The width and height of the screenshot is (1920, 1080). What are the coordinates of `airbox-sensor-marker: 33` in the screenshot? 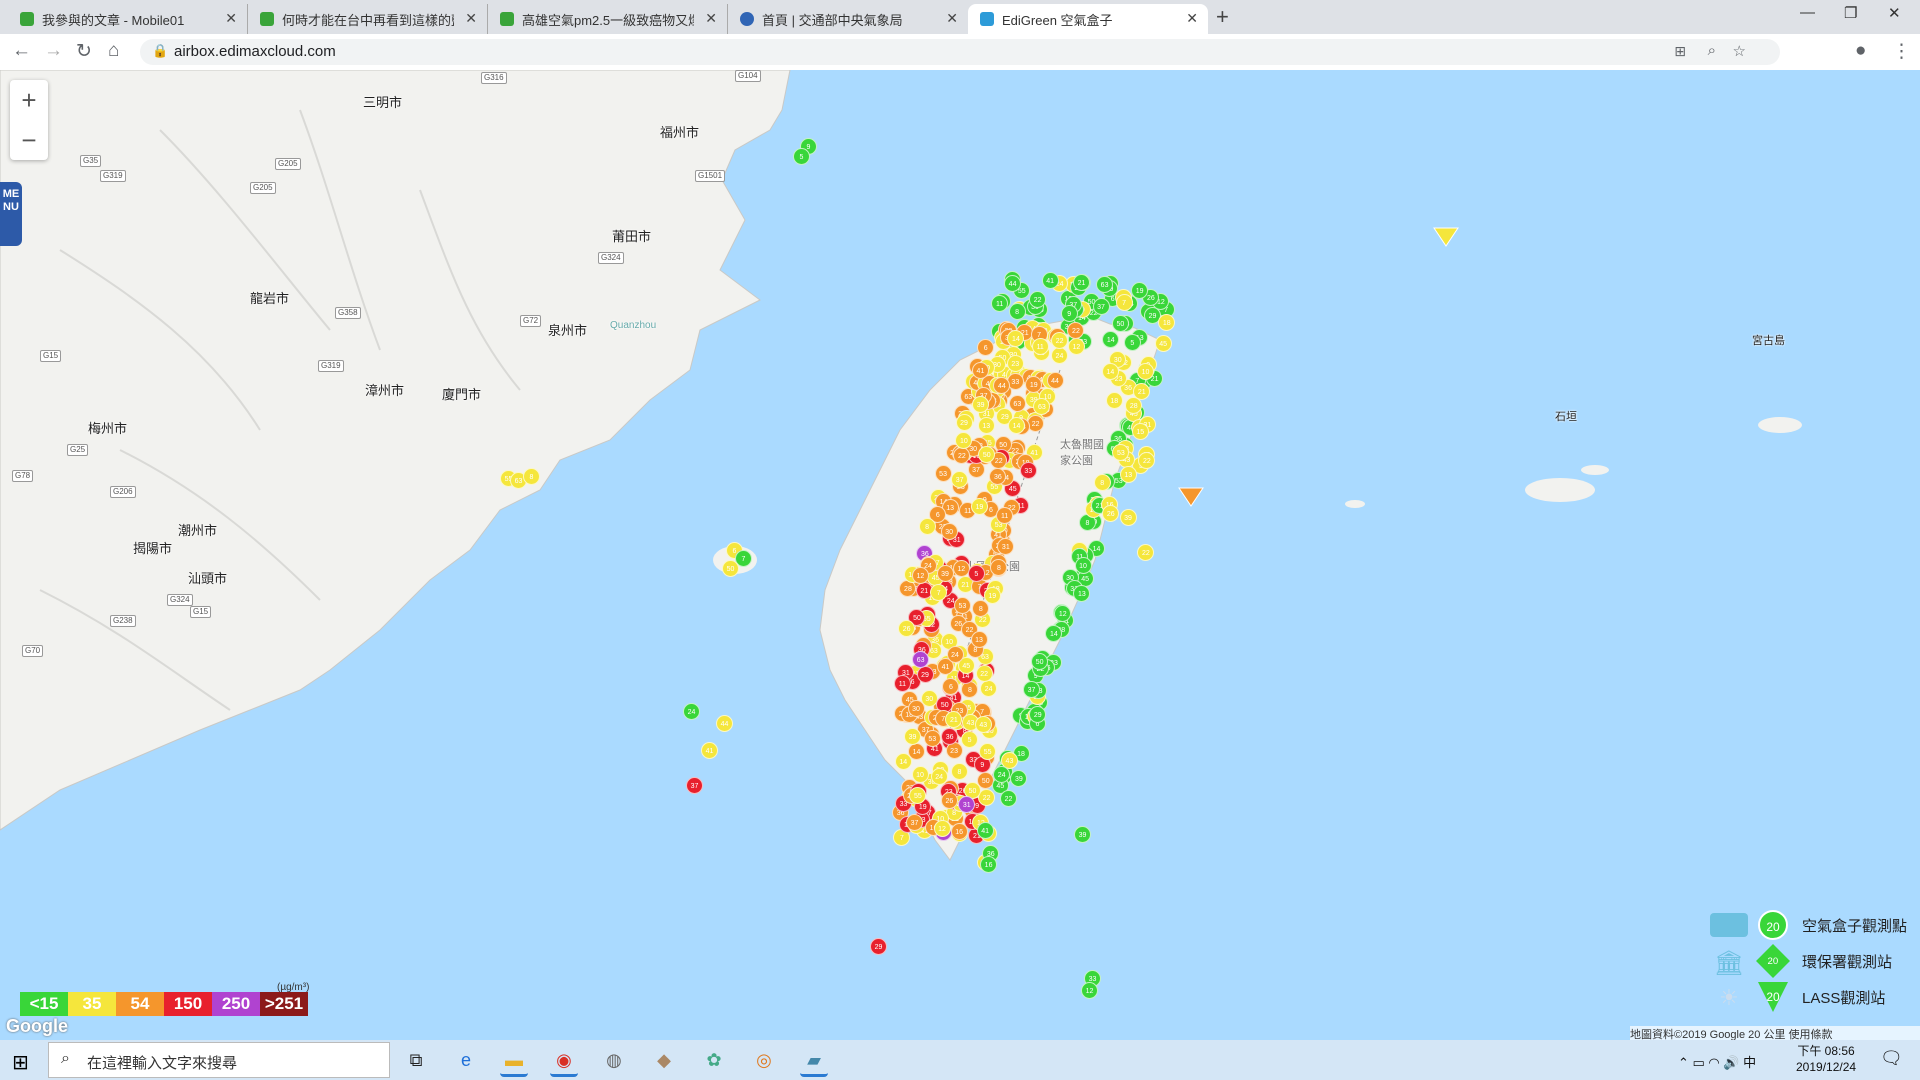 It's located at (1028, 470).